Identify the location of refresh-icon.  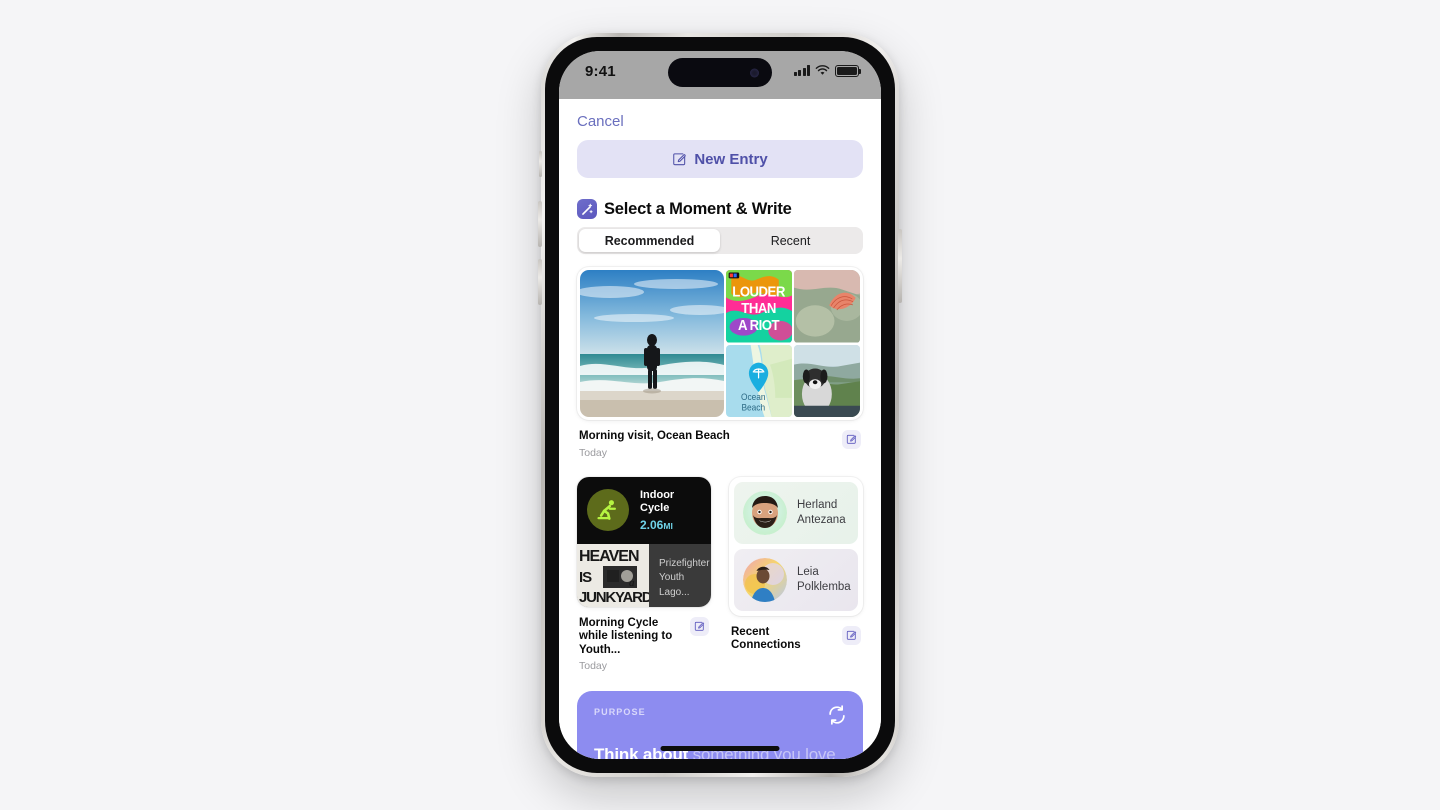
(837, 715).